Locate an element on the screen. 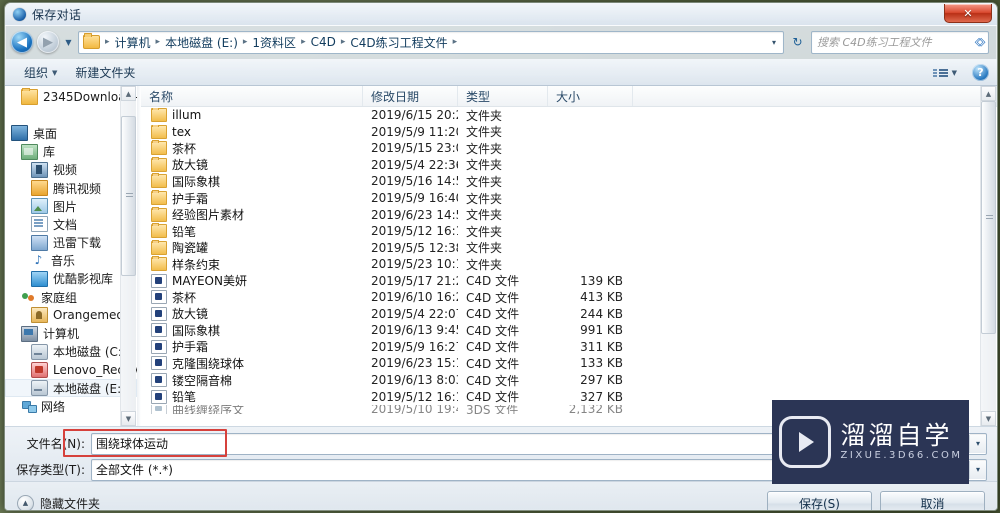 The image size is (1000, 513). sidebar-item-12: Orangemeow is located at coordinates (71, 315).